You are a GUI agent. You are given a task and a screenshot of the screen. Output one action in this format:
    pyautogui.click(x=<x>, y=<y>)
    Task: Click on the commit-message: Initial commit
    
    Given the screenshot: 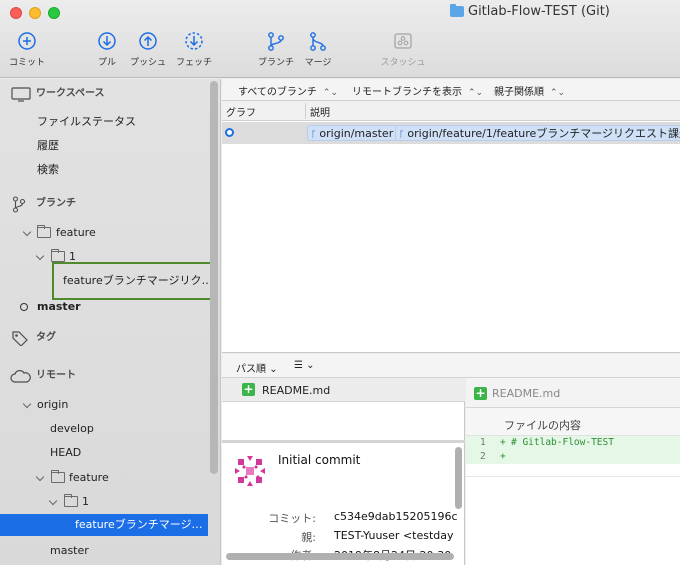 What is the action you would take?
    pyautogui.click(x=319, y=460)
    